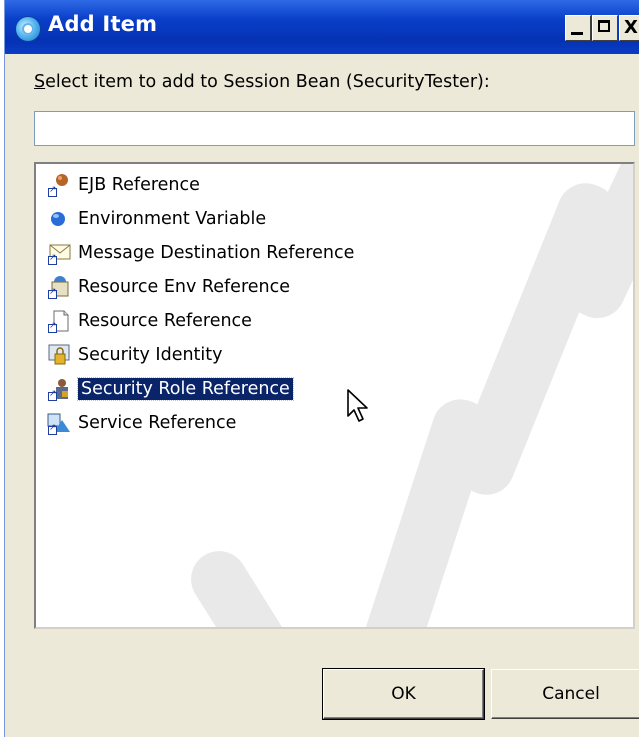 This screenshot has height=737, width=639. I want to click on list-item: Message Destination Reference, so click(200, 253).